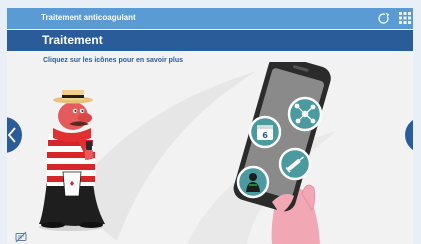 The image size is (421, 244). What do you see at coordinates (72, 40) in the screenshot?
I see `section-title: Traitement` at bounding box center [72, 40].